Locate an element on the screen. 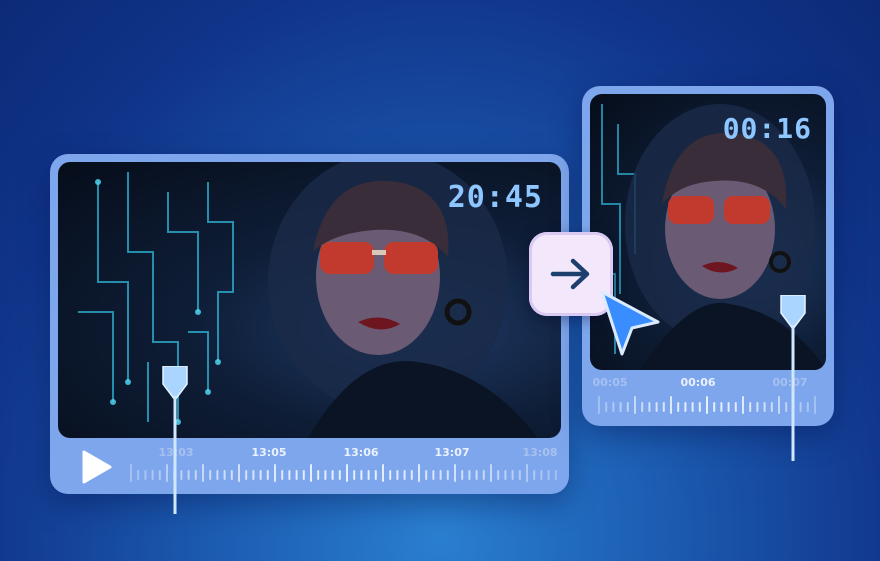 This screenshot has width=880, height=561. timeline-label: 13:08 is located at coordinates (540, 452).